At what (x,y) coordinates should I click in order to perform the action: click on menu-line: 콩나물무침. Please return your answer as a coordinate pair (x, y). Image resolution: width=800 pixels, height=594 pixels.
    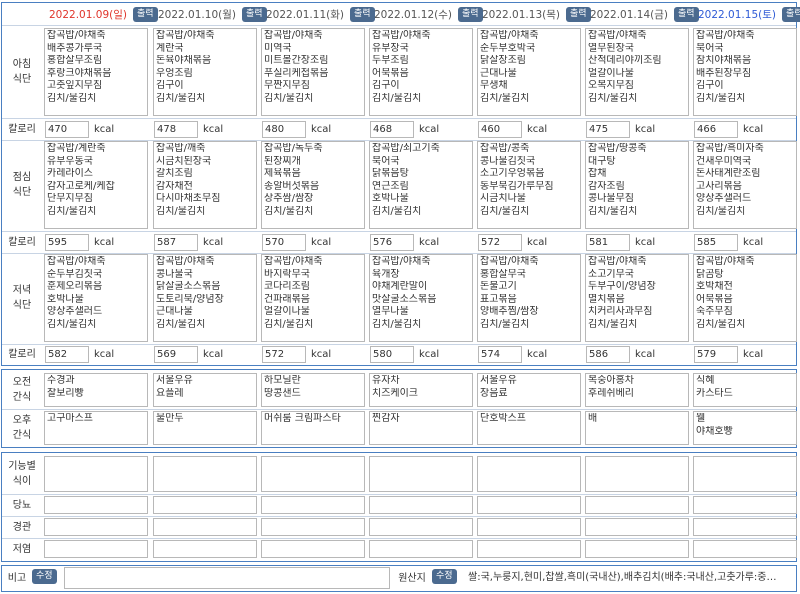
    Looking at the image, I should click on (611, 198).